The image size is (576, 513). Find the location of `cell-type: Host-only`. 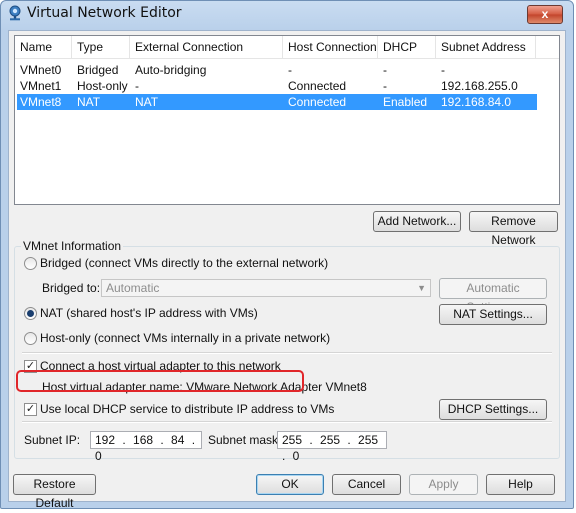

cell-type: Host-only is located at coordinates (102, 86).